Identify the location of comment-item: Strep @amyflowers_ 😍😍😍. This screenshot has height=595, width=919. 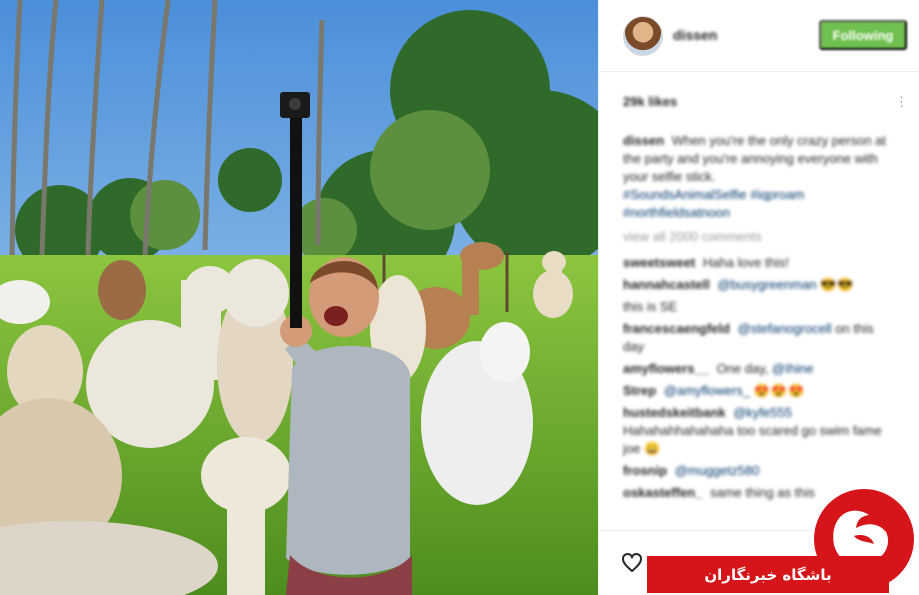
(760, 391).